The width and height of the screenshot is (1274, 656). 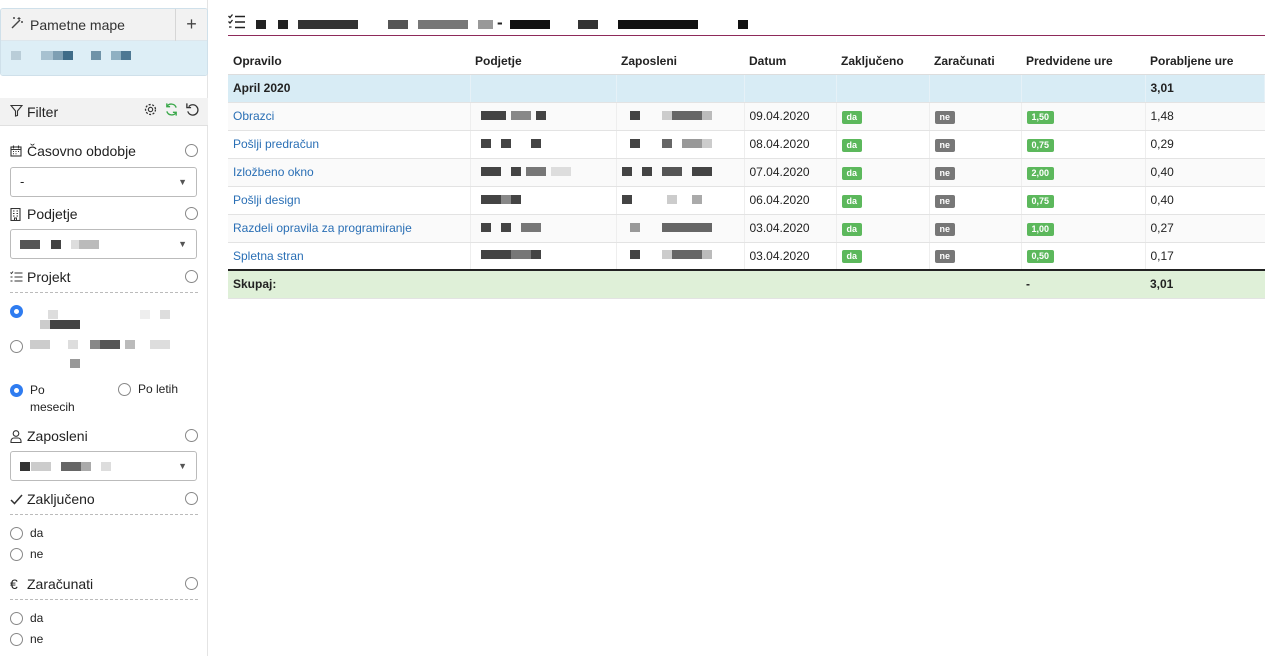 What do you see at coordinates (1205, 200) in the screenshot?
I see `spent-cell: 0,40` at bounding box center [1205, 200].